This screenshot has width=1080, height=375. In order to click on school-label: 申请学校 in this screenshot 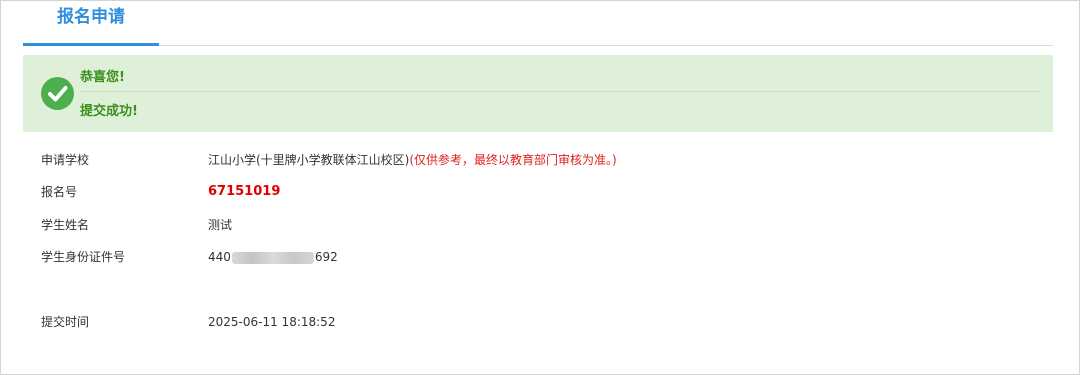, I will do `click(65, 160)`.